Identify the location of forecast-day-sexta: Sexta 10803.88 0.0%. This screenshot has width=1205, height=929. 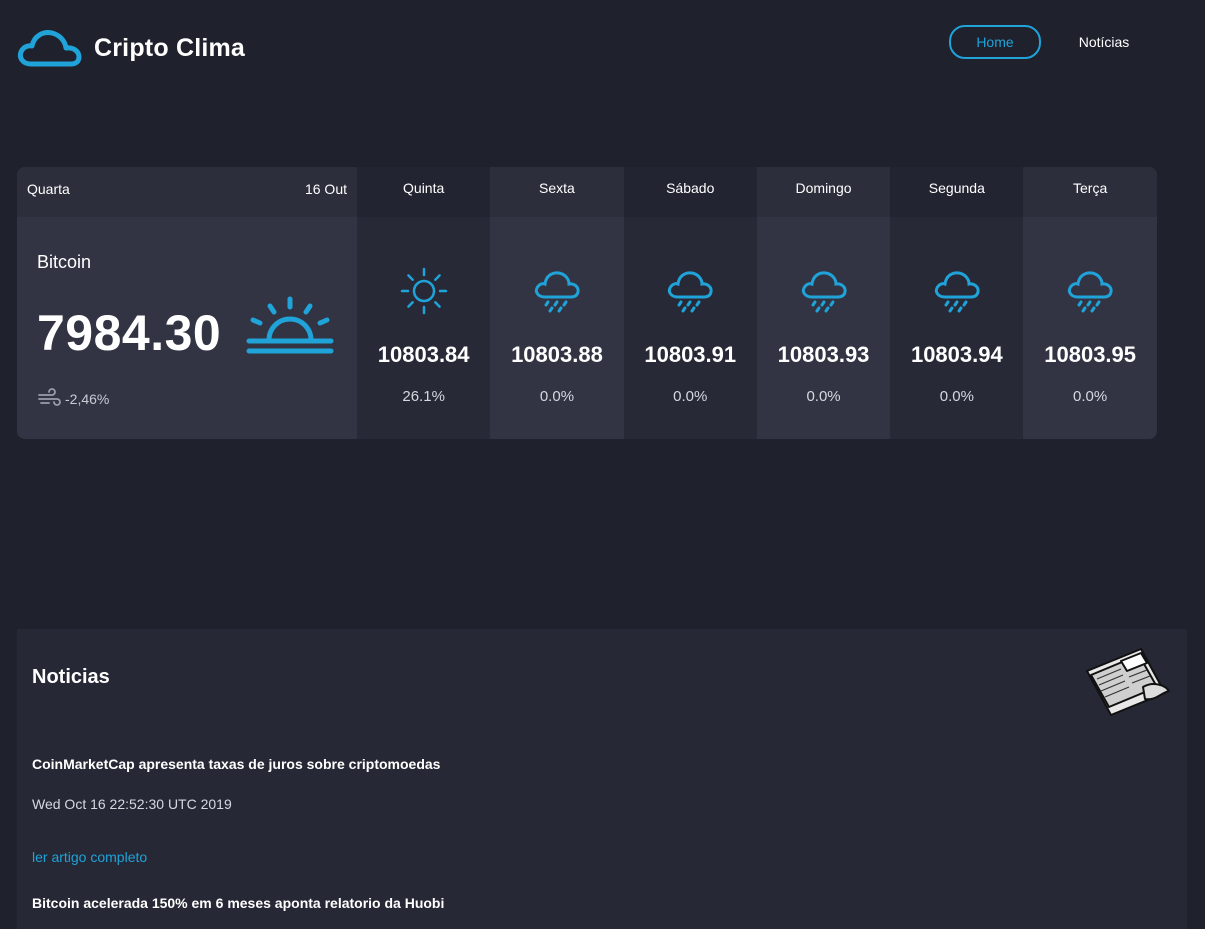
(557, 303).